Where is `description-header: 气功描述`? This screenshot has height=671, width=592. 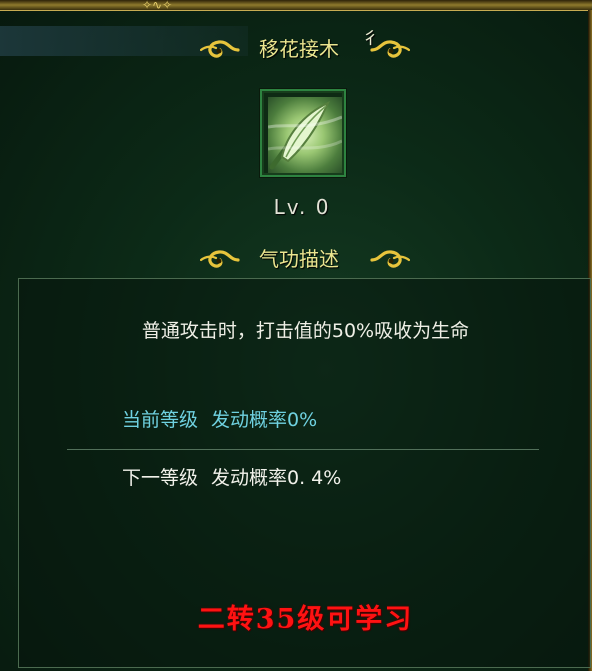
description-header: 气功描述 is located at coordinates (296, 259).